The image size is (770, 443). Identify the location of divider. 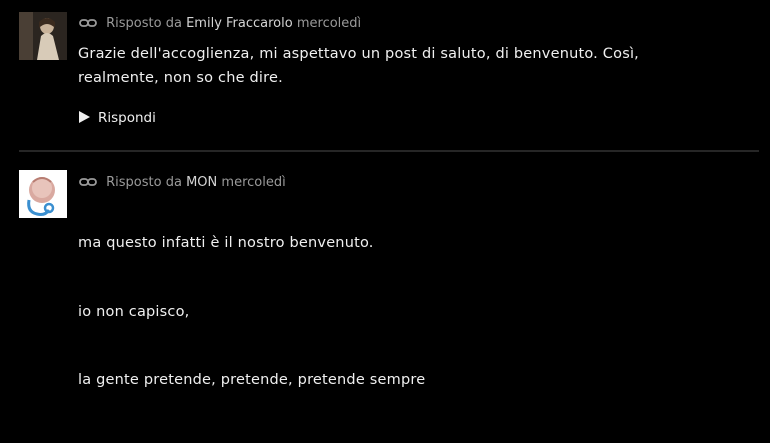
(389, 151).